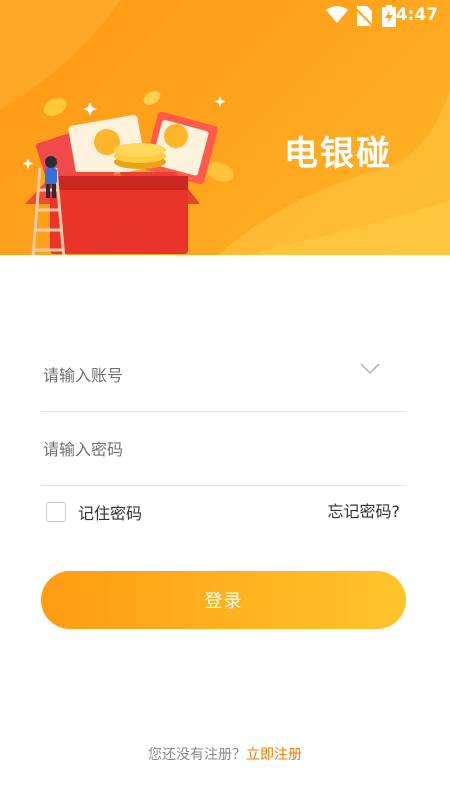 The image size is (450, 800). I want to click on app-title: 电银碰, so click(338, 154).